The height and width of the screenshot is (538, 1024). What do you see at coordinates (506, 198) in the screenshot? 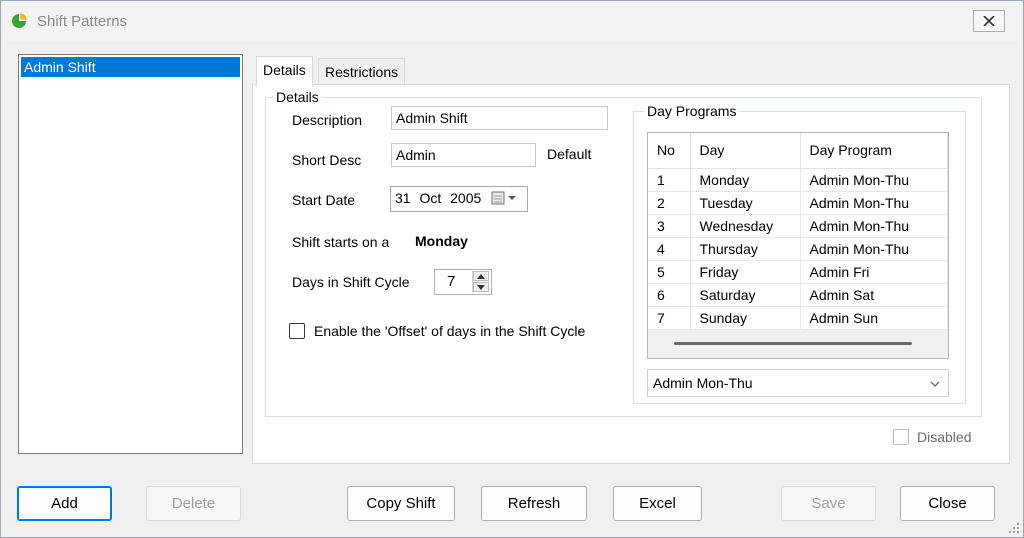
I see `calendar-dropdown-button` at bounding box center [506, 198].